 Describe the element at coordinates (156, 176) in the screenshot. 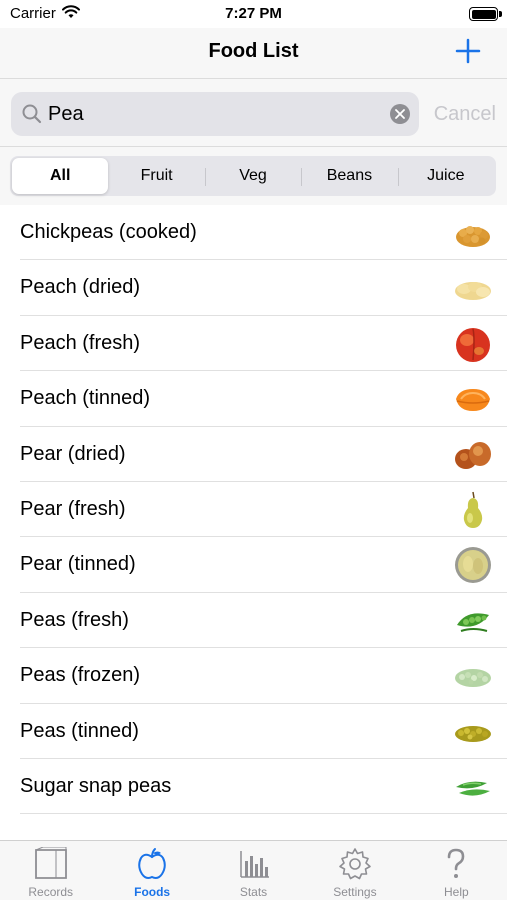

I see `segment-fruit: Fruit` at that location.